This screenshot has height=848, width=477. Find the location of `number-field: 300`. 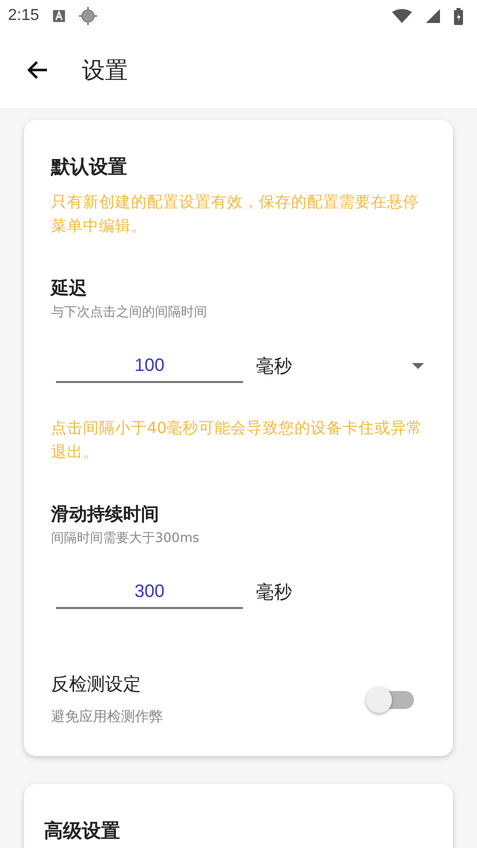

number-field: 300 is located at coordinates (149, 592).